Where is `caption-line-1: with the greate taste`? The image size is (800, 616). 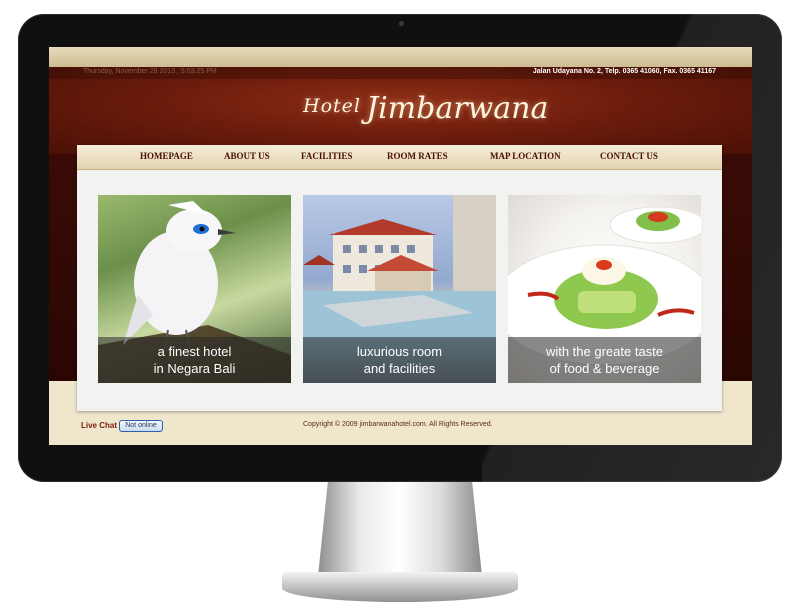
caption-line-1: with the greate taste is located at coordinates (604, 351).